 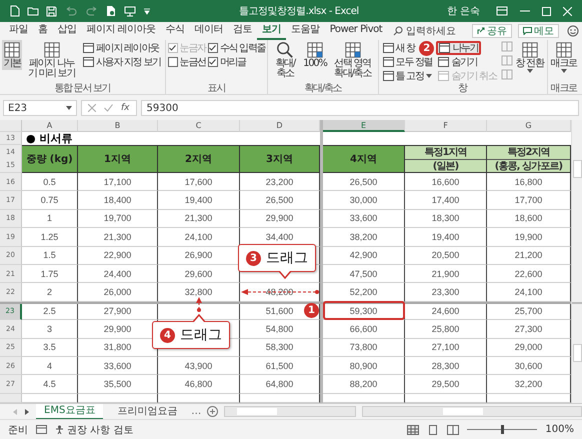 What do you see at coordinates (546, 11) in the screenshot?
I see `maximize-icon` at bounding box center [546, 11].